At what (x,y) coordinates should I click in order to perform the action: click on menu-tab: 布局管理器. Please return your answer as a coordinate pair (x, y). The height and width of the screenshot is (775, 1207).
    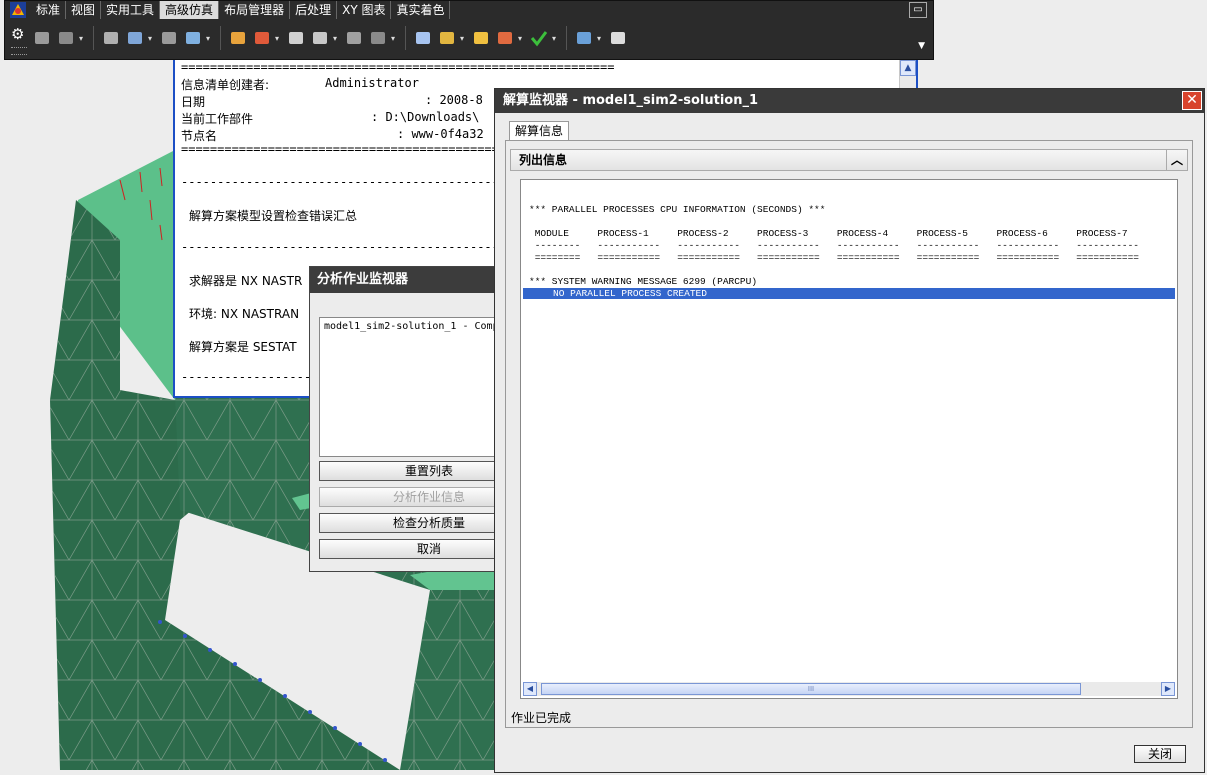
    Looking at the image, I should click on (255, 10).